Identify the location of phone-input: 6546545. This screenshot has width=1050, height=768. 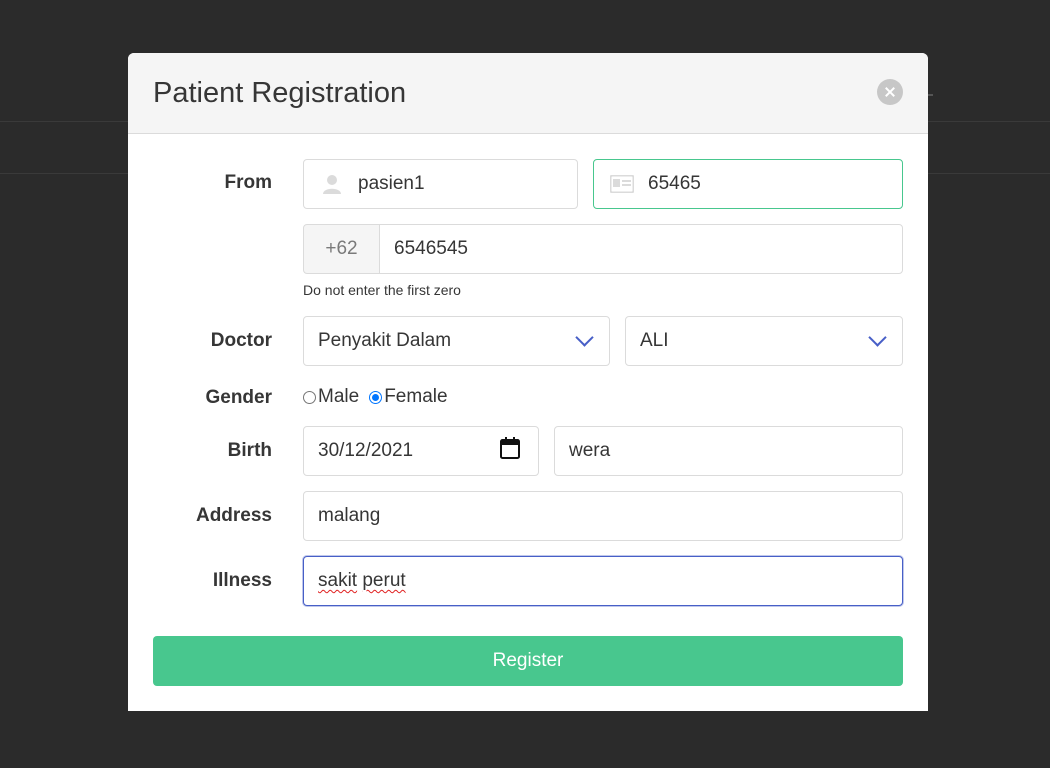
(641, 249).